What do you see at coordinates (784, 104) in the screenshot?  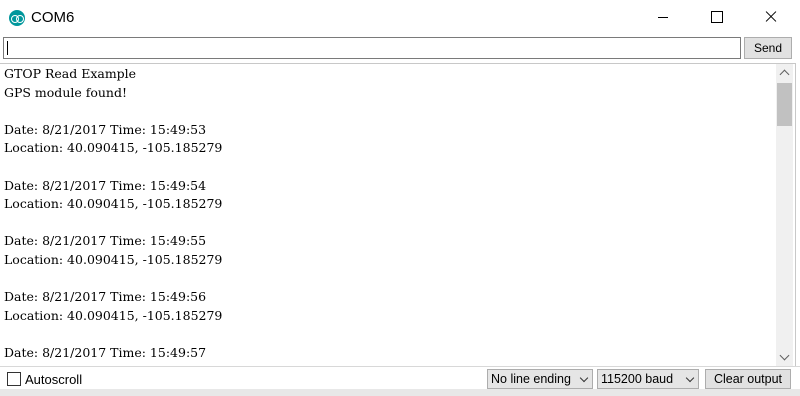 I see `scroll-thumb` at bounding box center [784, 104].